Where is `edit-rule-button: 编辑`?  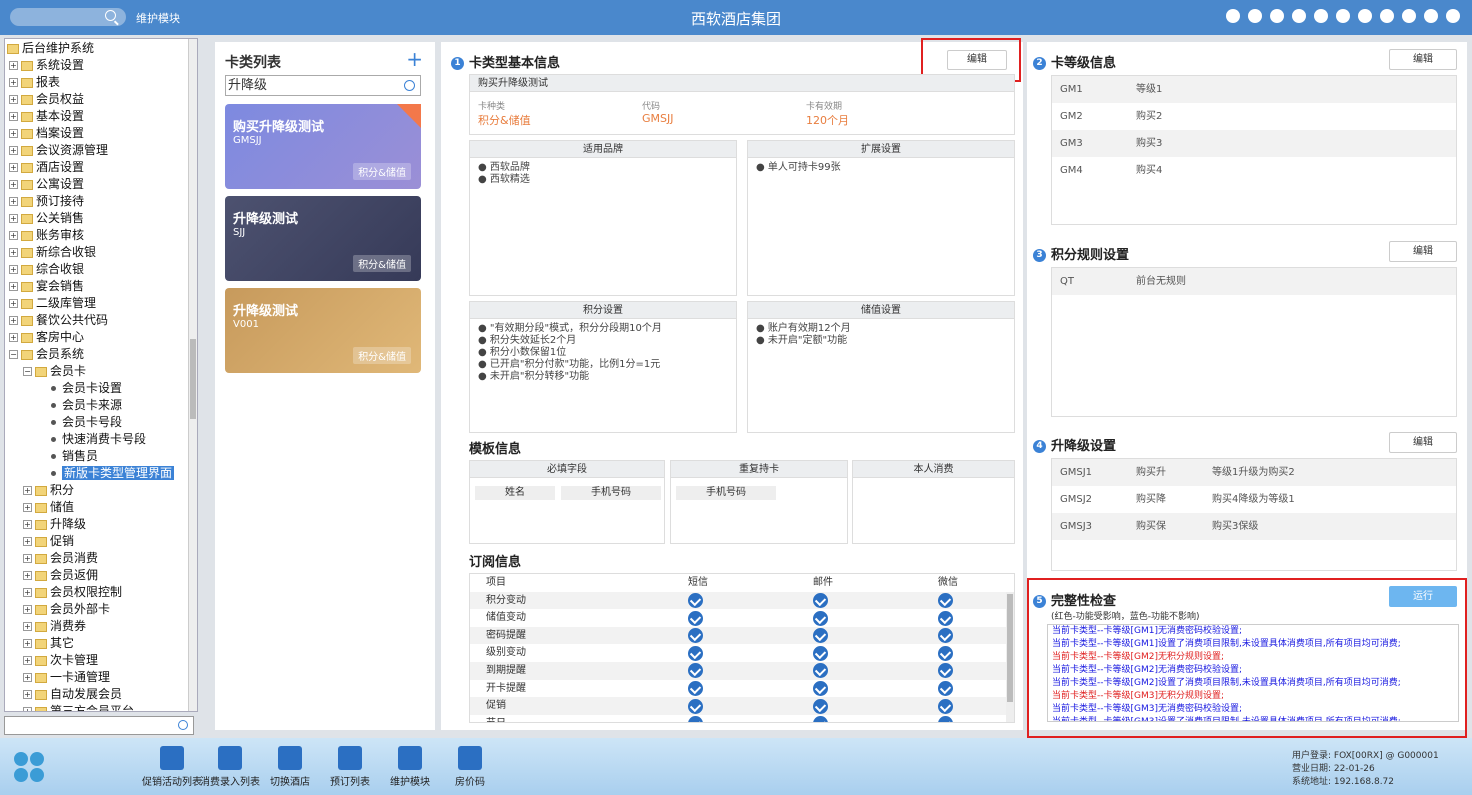
edit-rule-button: 编辑 is located at coordinates (1423, 251).